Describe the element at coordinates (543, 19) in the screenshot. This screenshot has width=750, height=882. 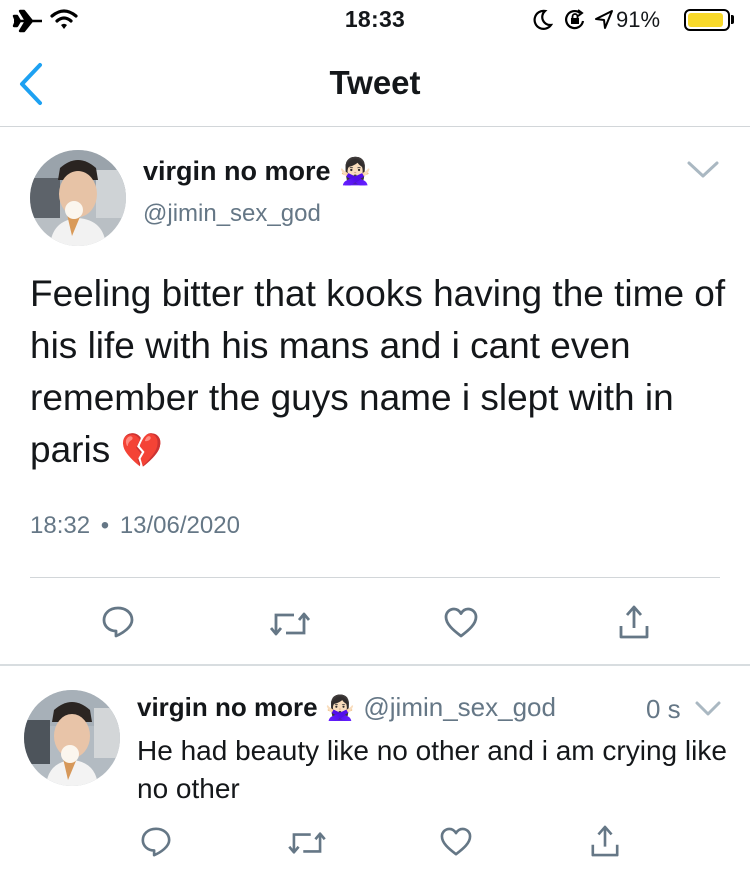
I see `moon-icon` at that location.